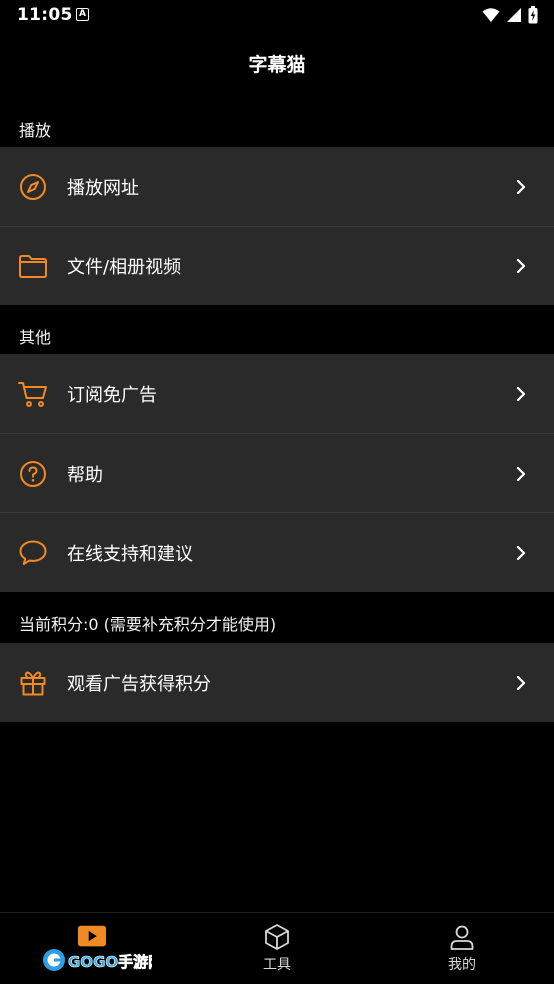  Describe the element at coordinates (45, 15) in the screenshot. I see `status-time: 11:05` at that location.